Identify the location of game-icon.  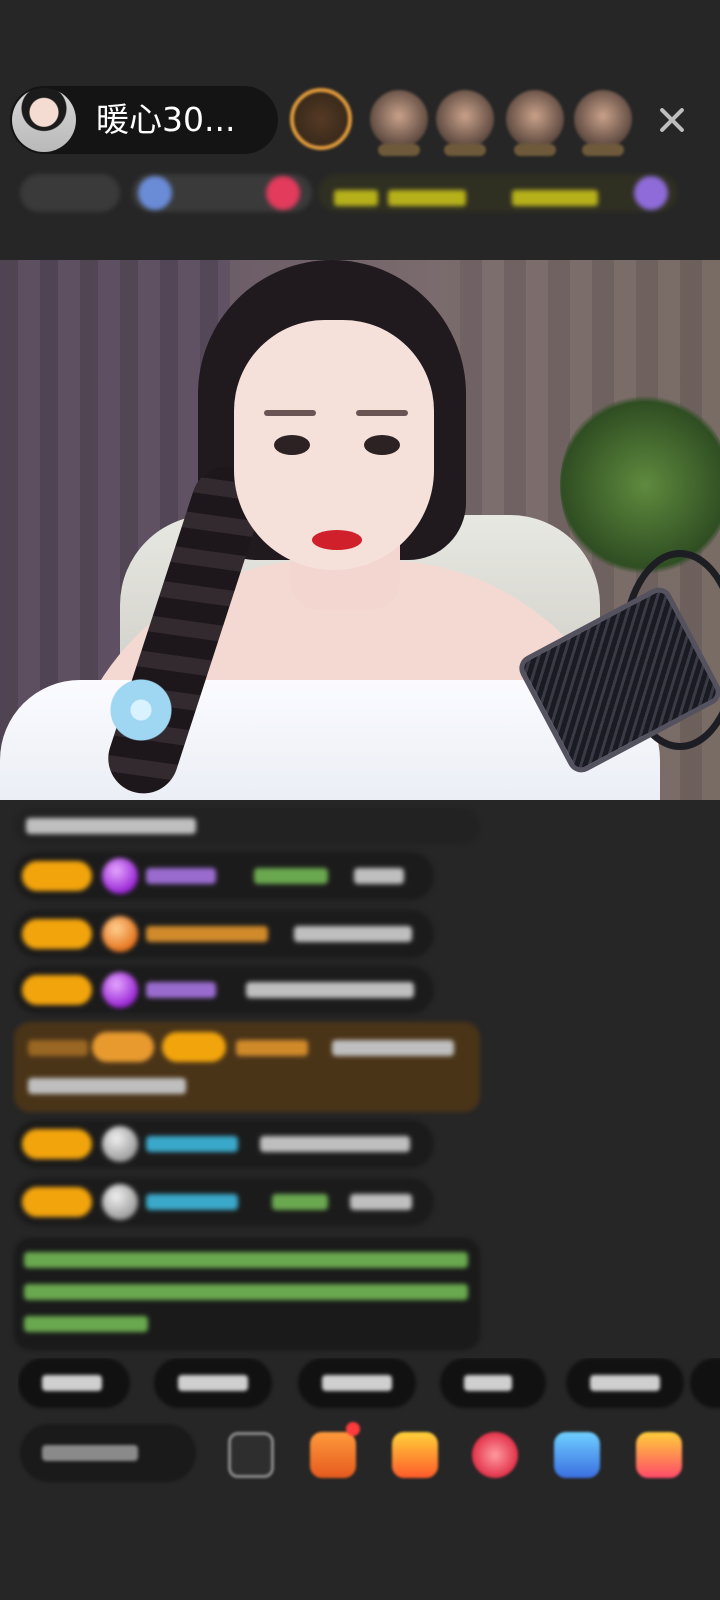
(577, 1455).